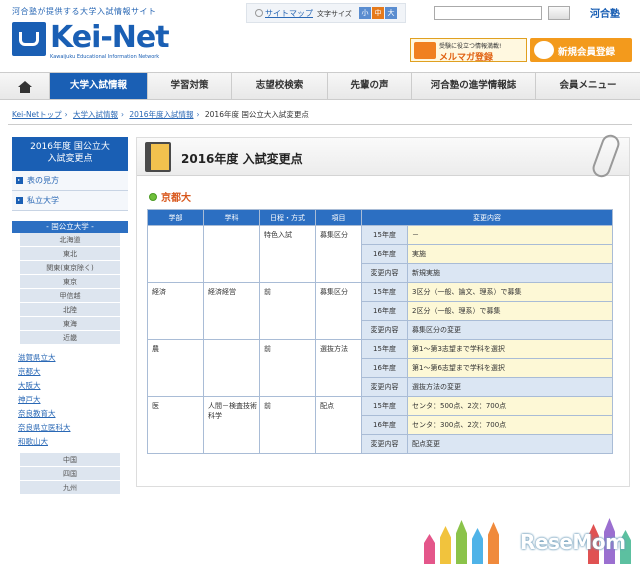  I want to click on header-item: 項目, so click(338, 217).